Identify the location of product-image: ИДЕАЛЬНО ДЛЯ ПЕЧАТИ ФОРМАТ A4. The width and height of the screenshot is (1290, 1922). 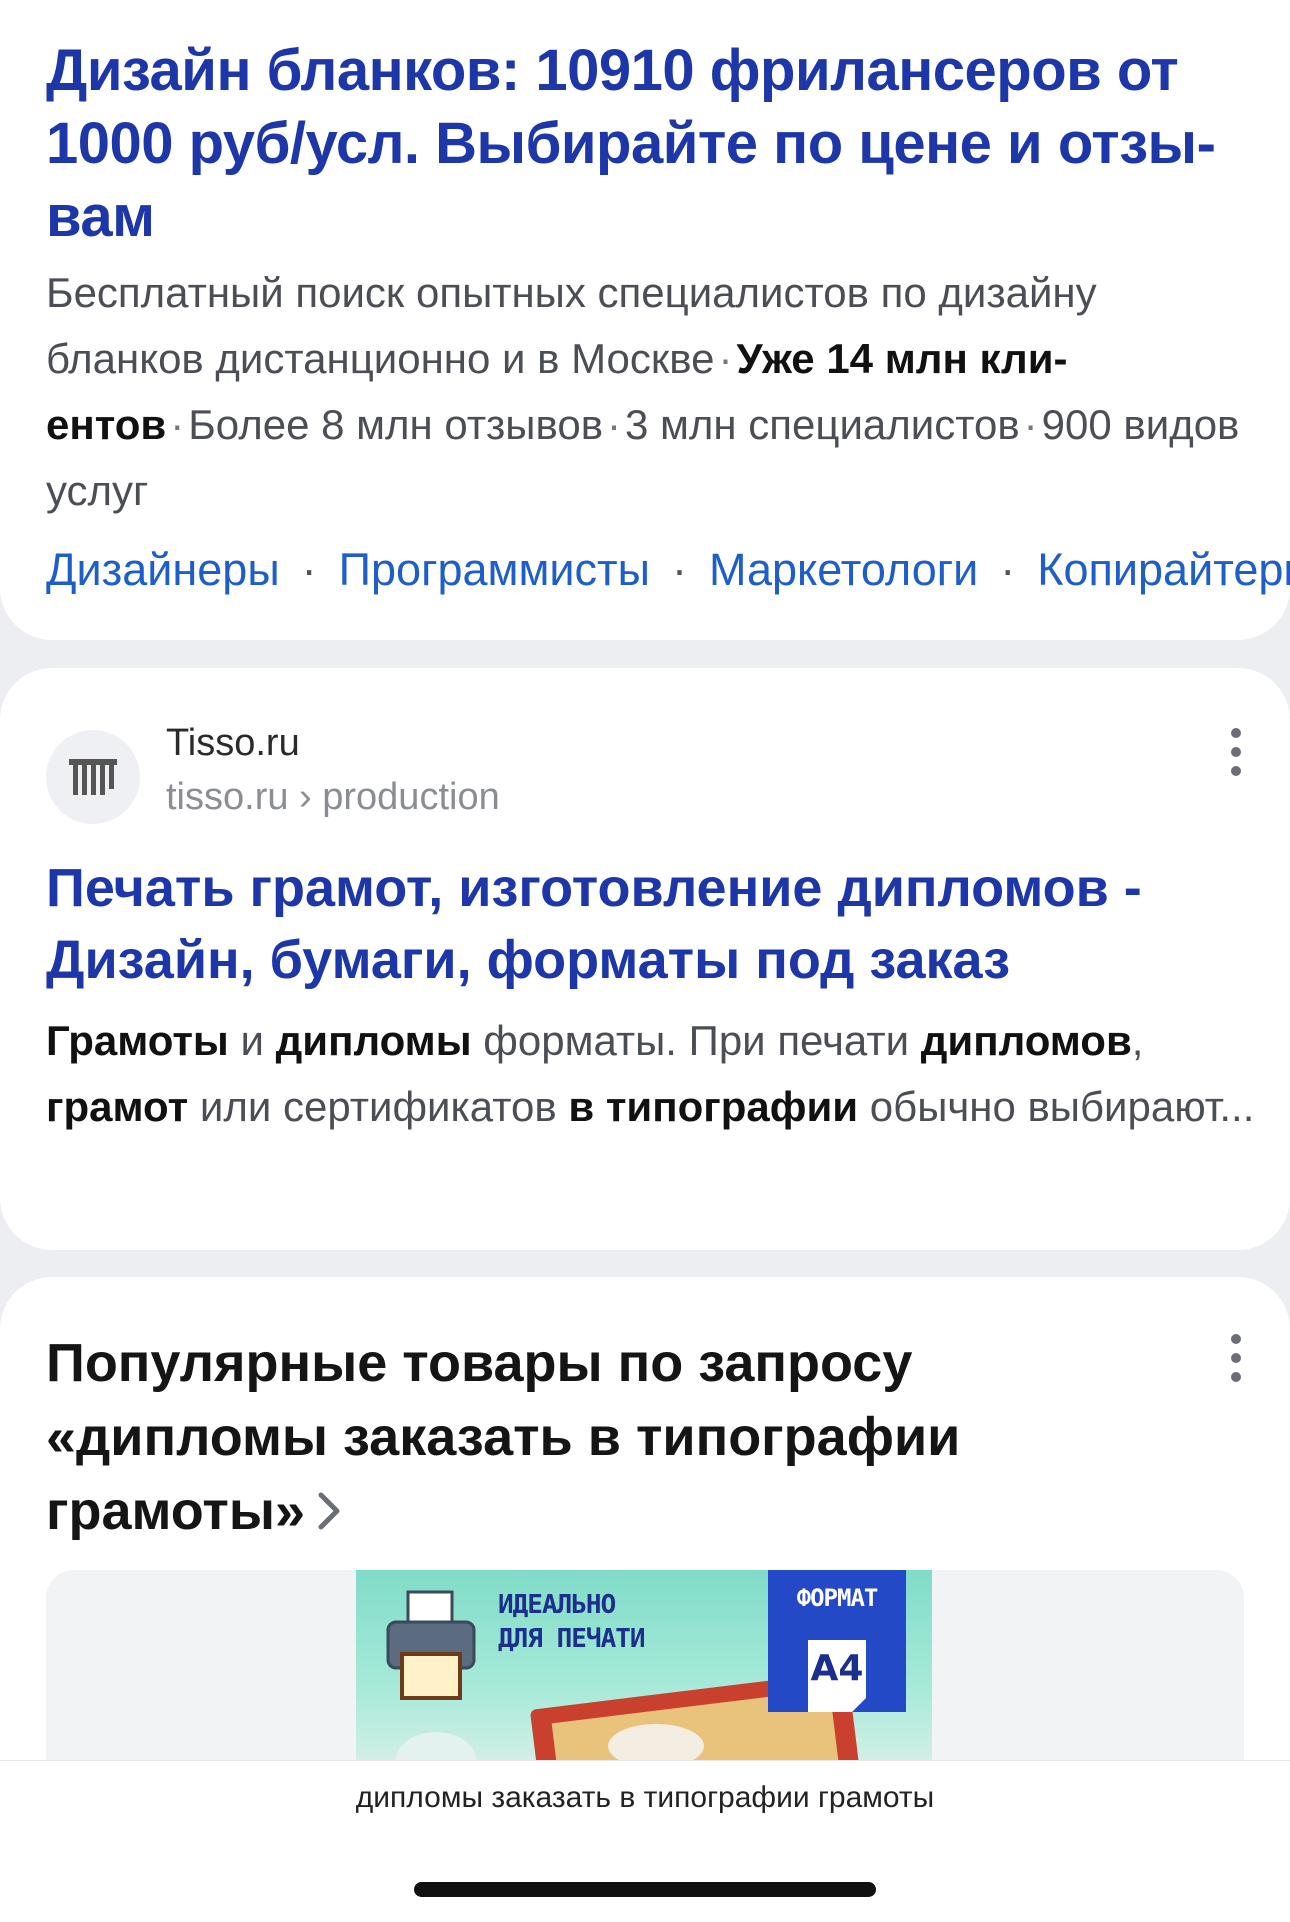
(644, 1680).